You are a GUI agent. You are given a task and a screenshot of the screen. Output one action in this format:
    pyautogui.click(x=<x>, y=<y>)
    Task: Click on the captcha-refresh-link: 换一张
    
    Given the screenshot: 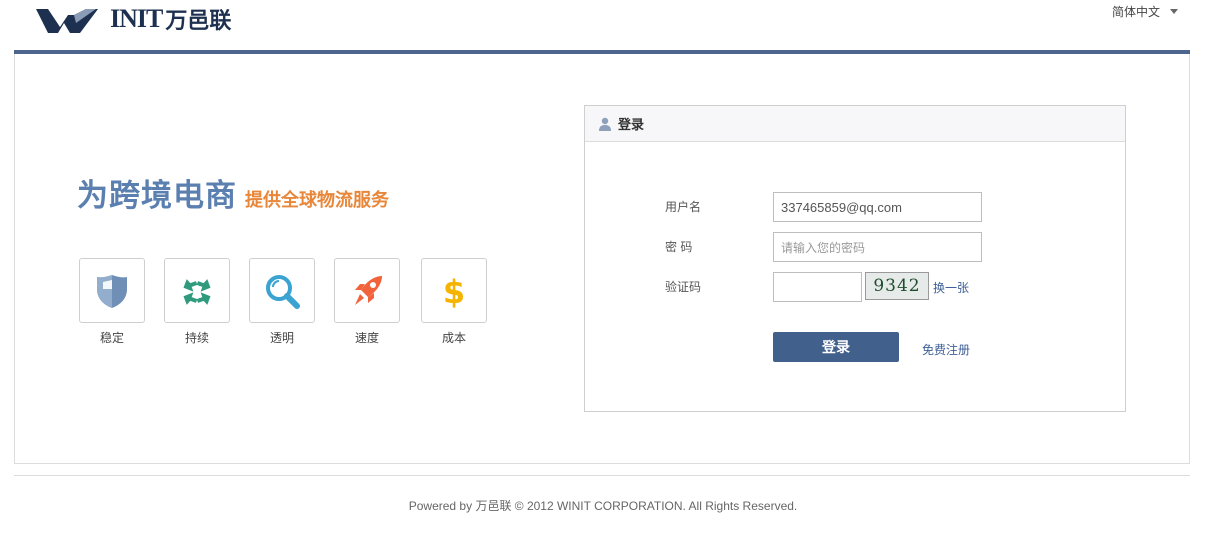 What is the action you would take?
    pyautogui.click(x=951, y=287)
    